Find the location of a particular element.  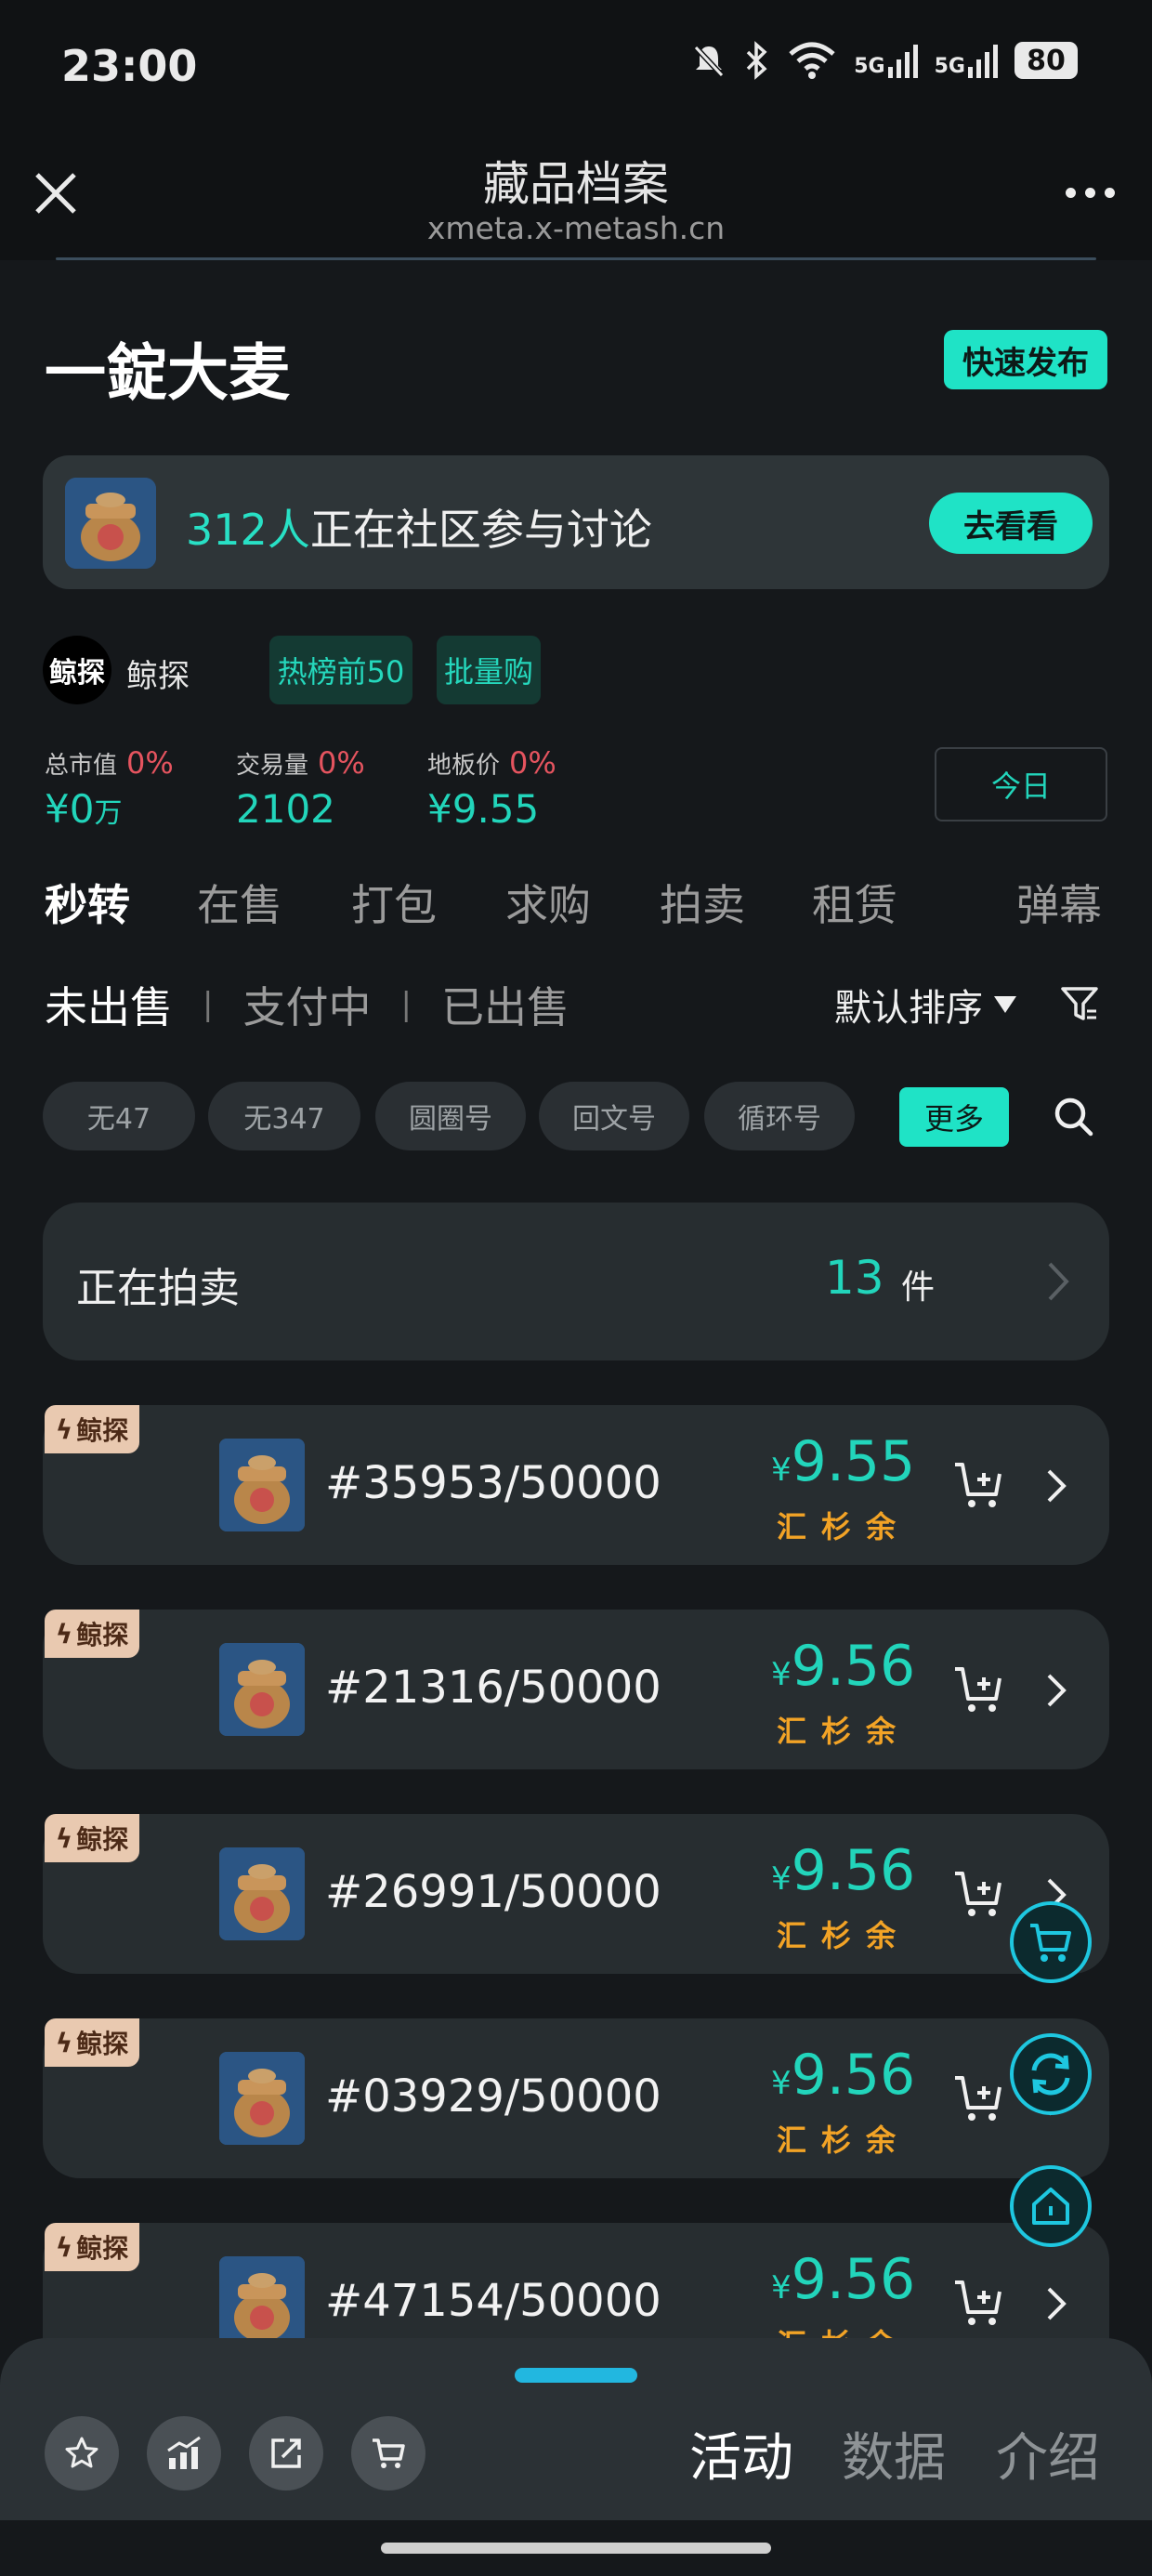

app-header: 藏品档案 xmeta.x-metash.cn is located at coordinates (576, 199).